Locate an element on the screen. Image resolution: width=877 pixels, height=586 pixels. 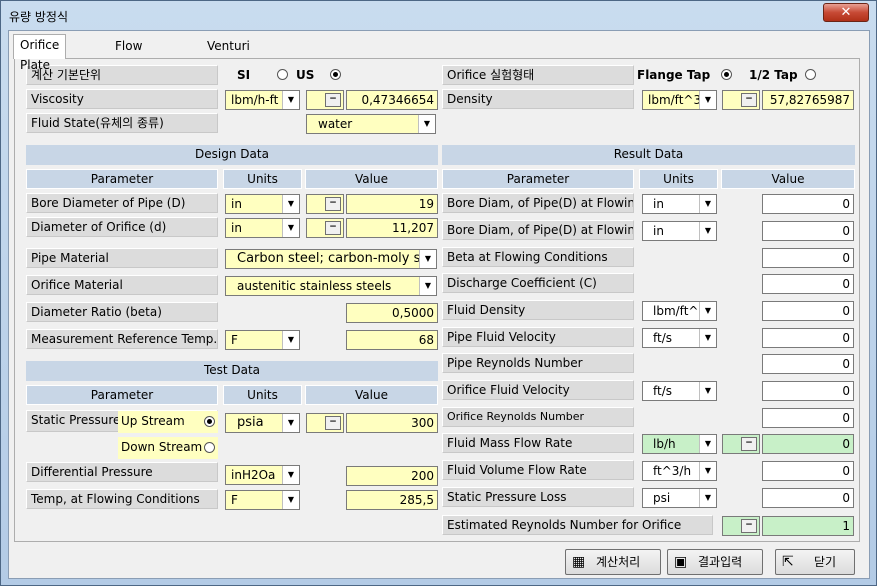
result-param-label: Fluid Mass Flow Rate is located at coordinates (538, 443).